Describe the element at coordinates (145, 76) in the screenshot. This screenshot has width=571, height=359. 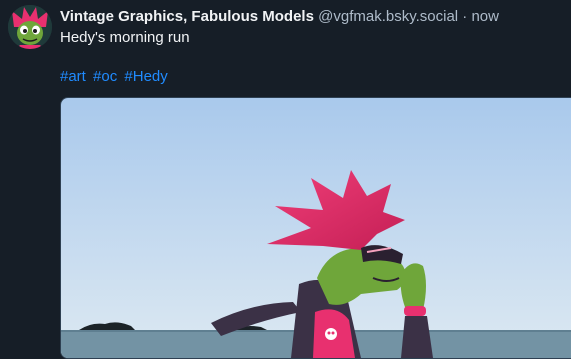
I see `hashtag-link: #Hedy` at that location.